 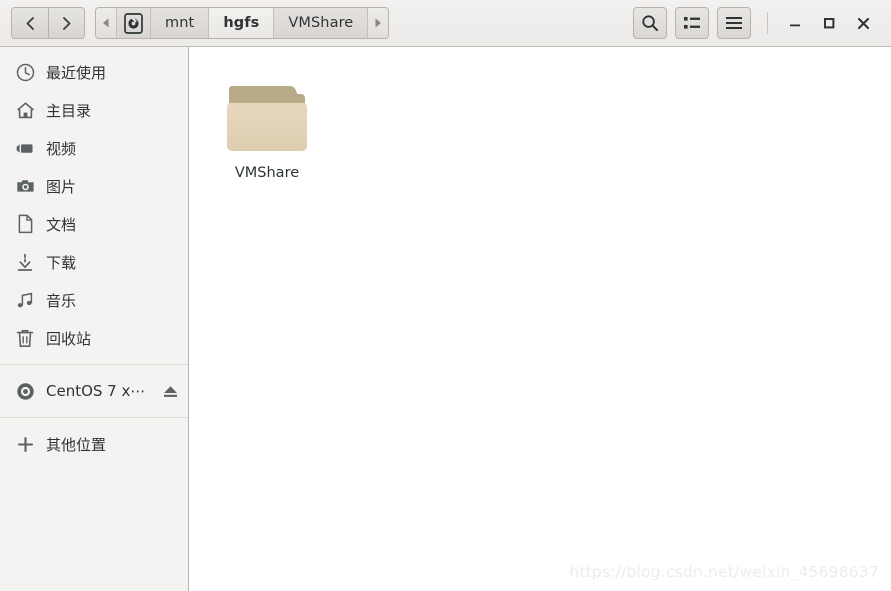 I want to click on video-icon, so click(x=25, y=148).